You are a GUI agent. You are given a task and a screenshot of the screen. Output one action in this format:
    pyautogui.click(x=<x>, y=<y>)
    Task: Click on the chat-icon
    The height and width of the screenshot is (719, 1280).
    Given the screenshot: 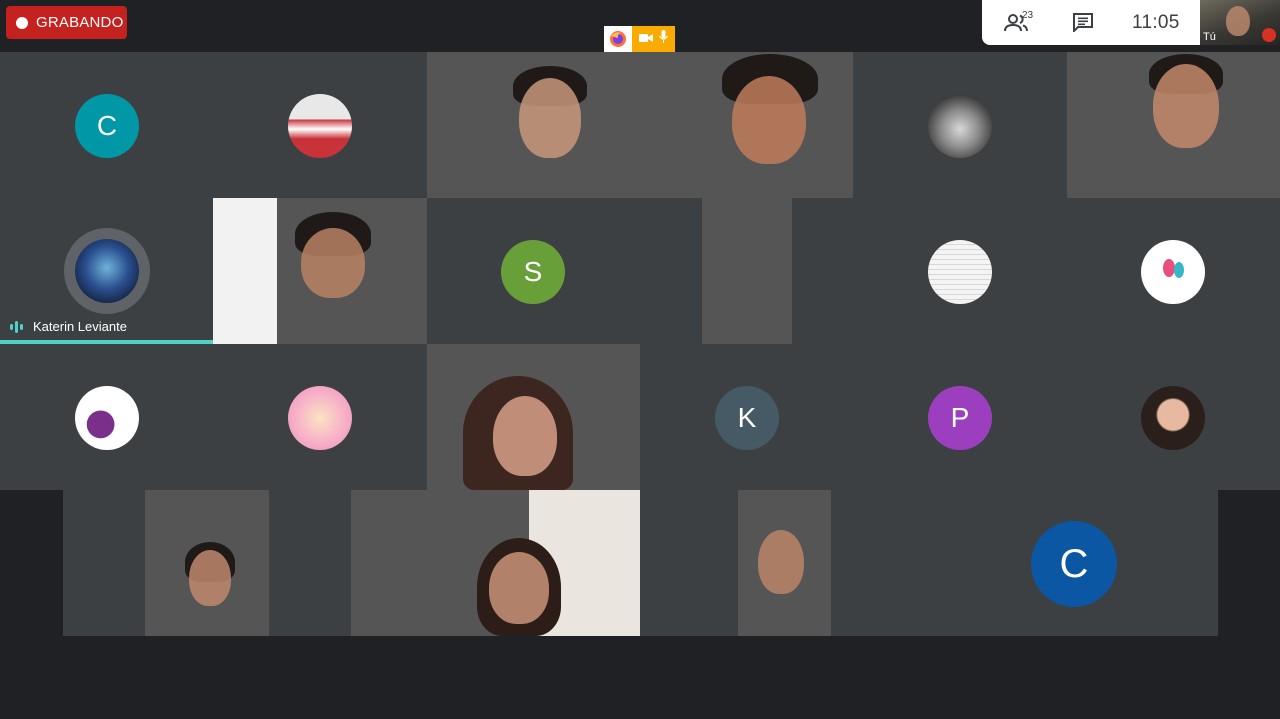 What is the action you would take?
    pyautogui.click(x=1083, y=22)
    